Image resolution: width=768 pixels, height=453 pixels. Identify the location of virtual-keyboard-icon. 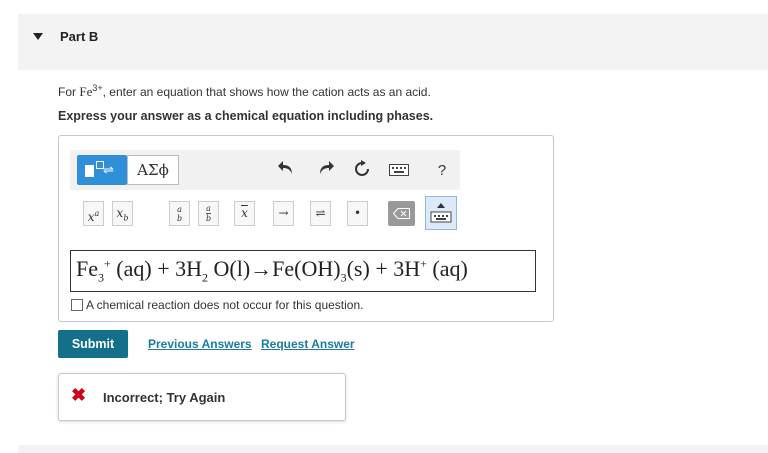
(441, 213).